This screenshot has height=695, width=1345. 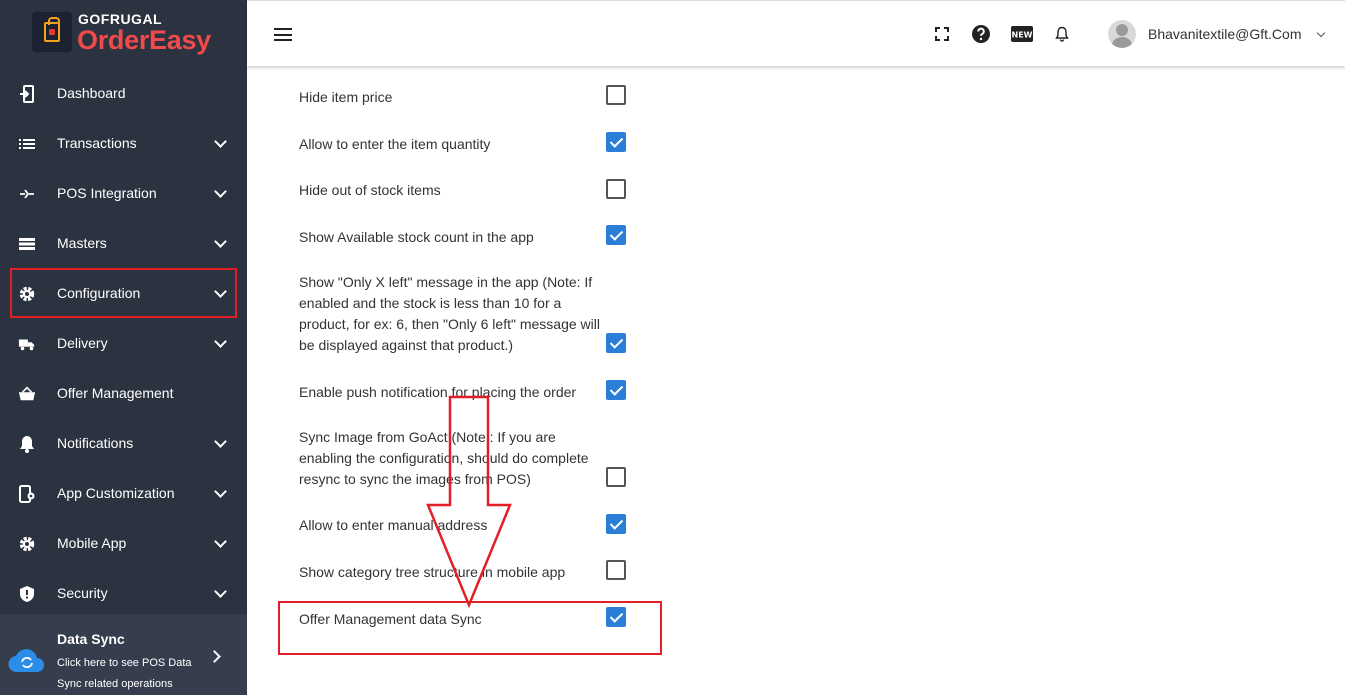 I want to click on top-header: NEW Bhavanitextile@Gft.Com, so click(x=796, y=33).